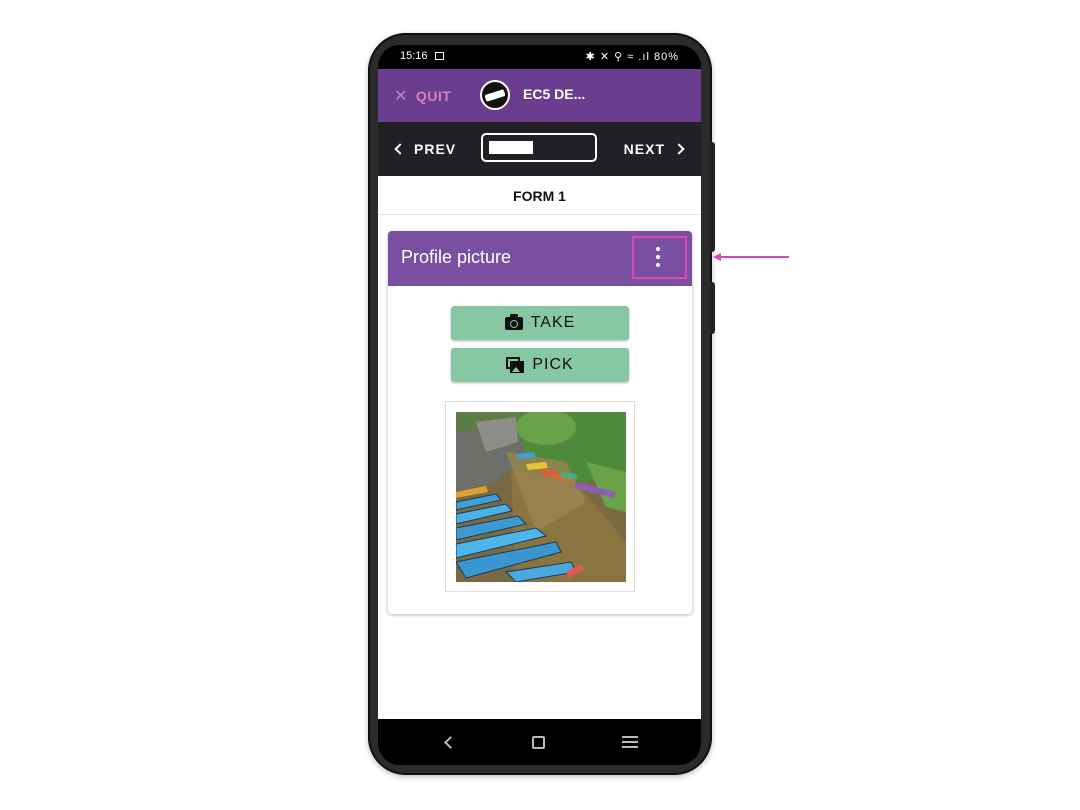 The width and height of the screenshot is (1080, 810). I want to click on photo-thumbnail, so click(540, 496).